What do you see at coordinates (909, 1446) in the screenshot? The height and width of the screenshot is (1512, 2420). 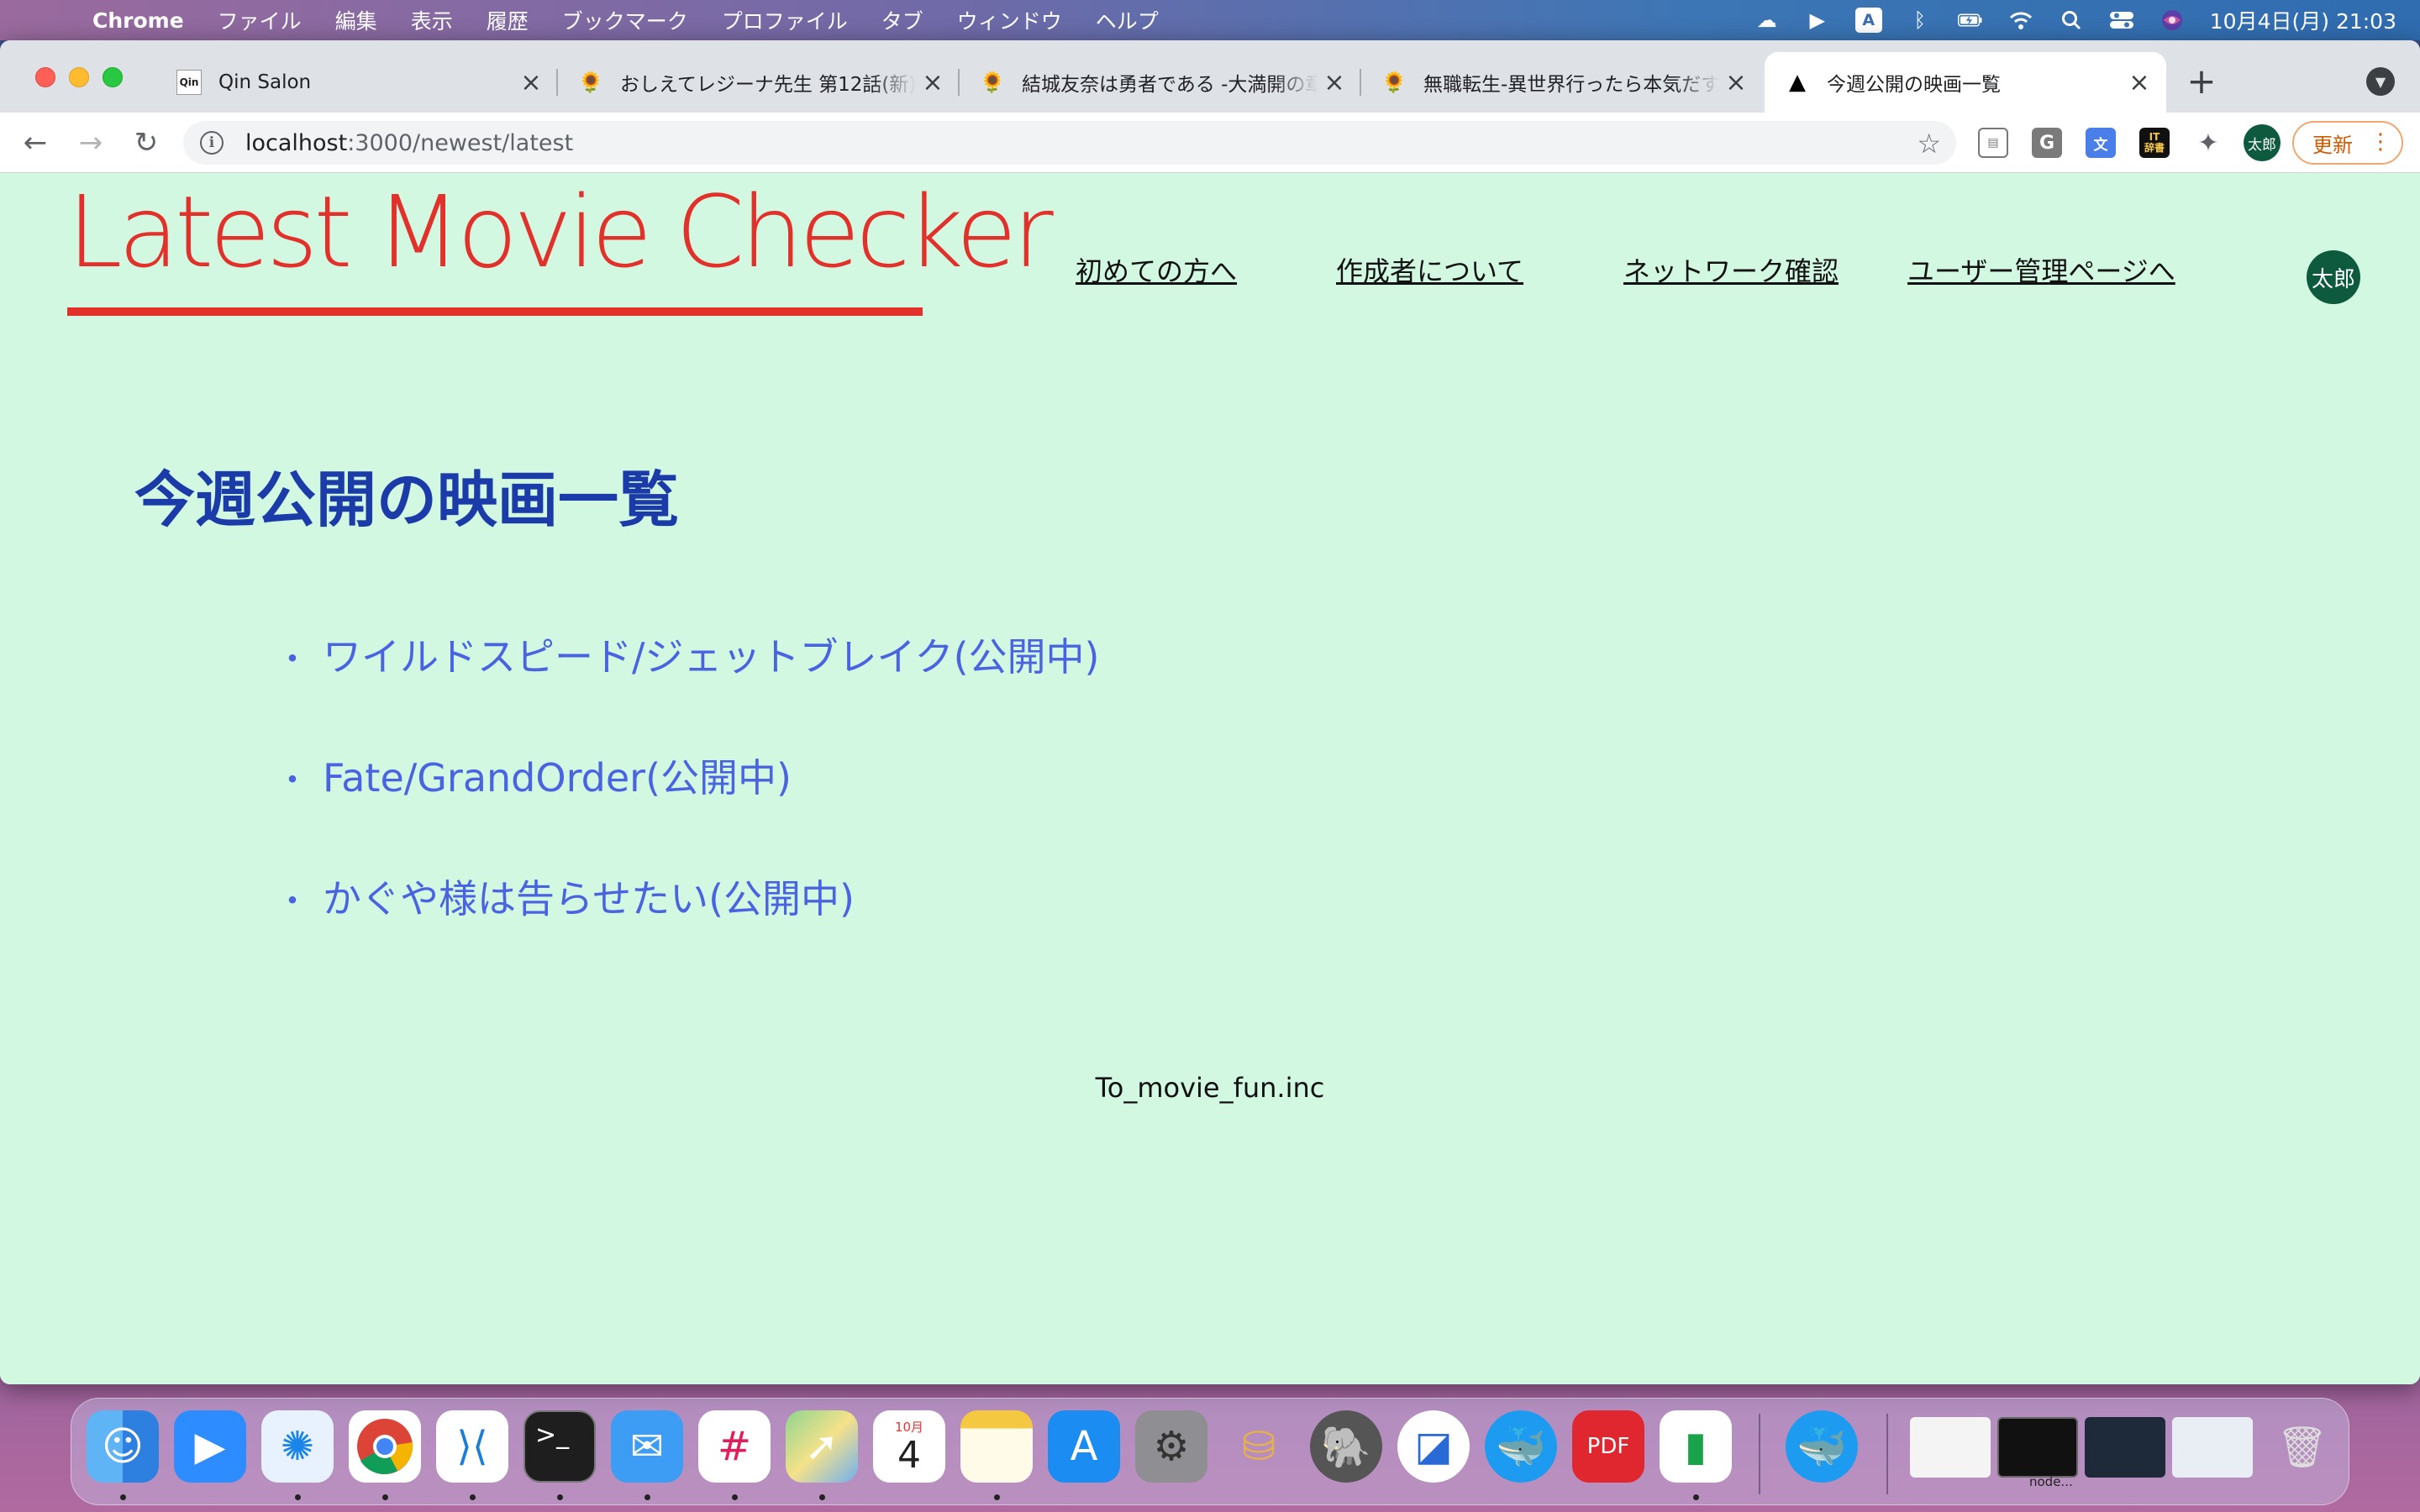 I see `calendar-icon: 10月 4` at bounding box center [909, 1446].